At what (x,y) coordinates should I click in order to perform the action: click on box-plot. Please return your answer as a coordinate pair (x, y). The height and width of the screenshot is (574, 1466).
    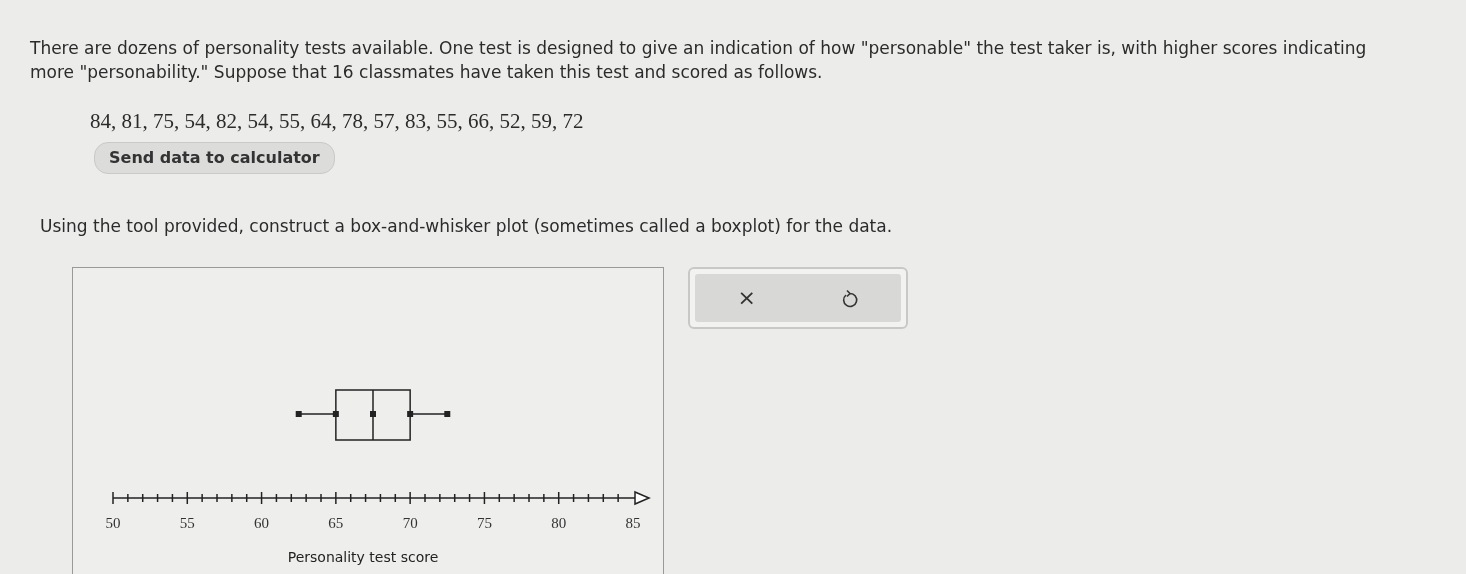
    Looking at the image, I should click on (373, 415).